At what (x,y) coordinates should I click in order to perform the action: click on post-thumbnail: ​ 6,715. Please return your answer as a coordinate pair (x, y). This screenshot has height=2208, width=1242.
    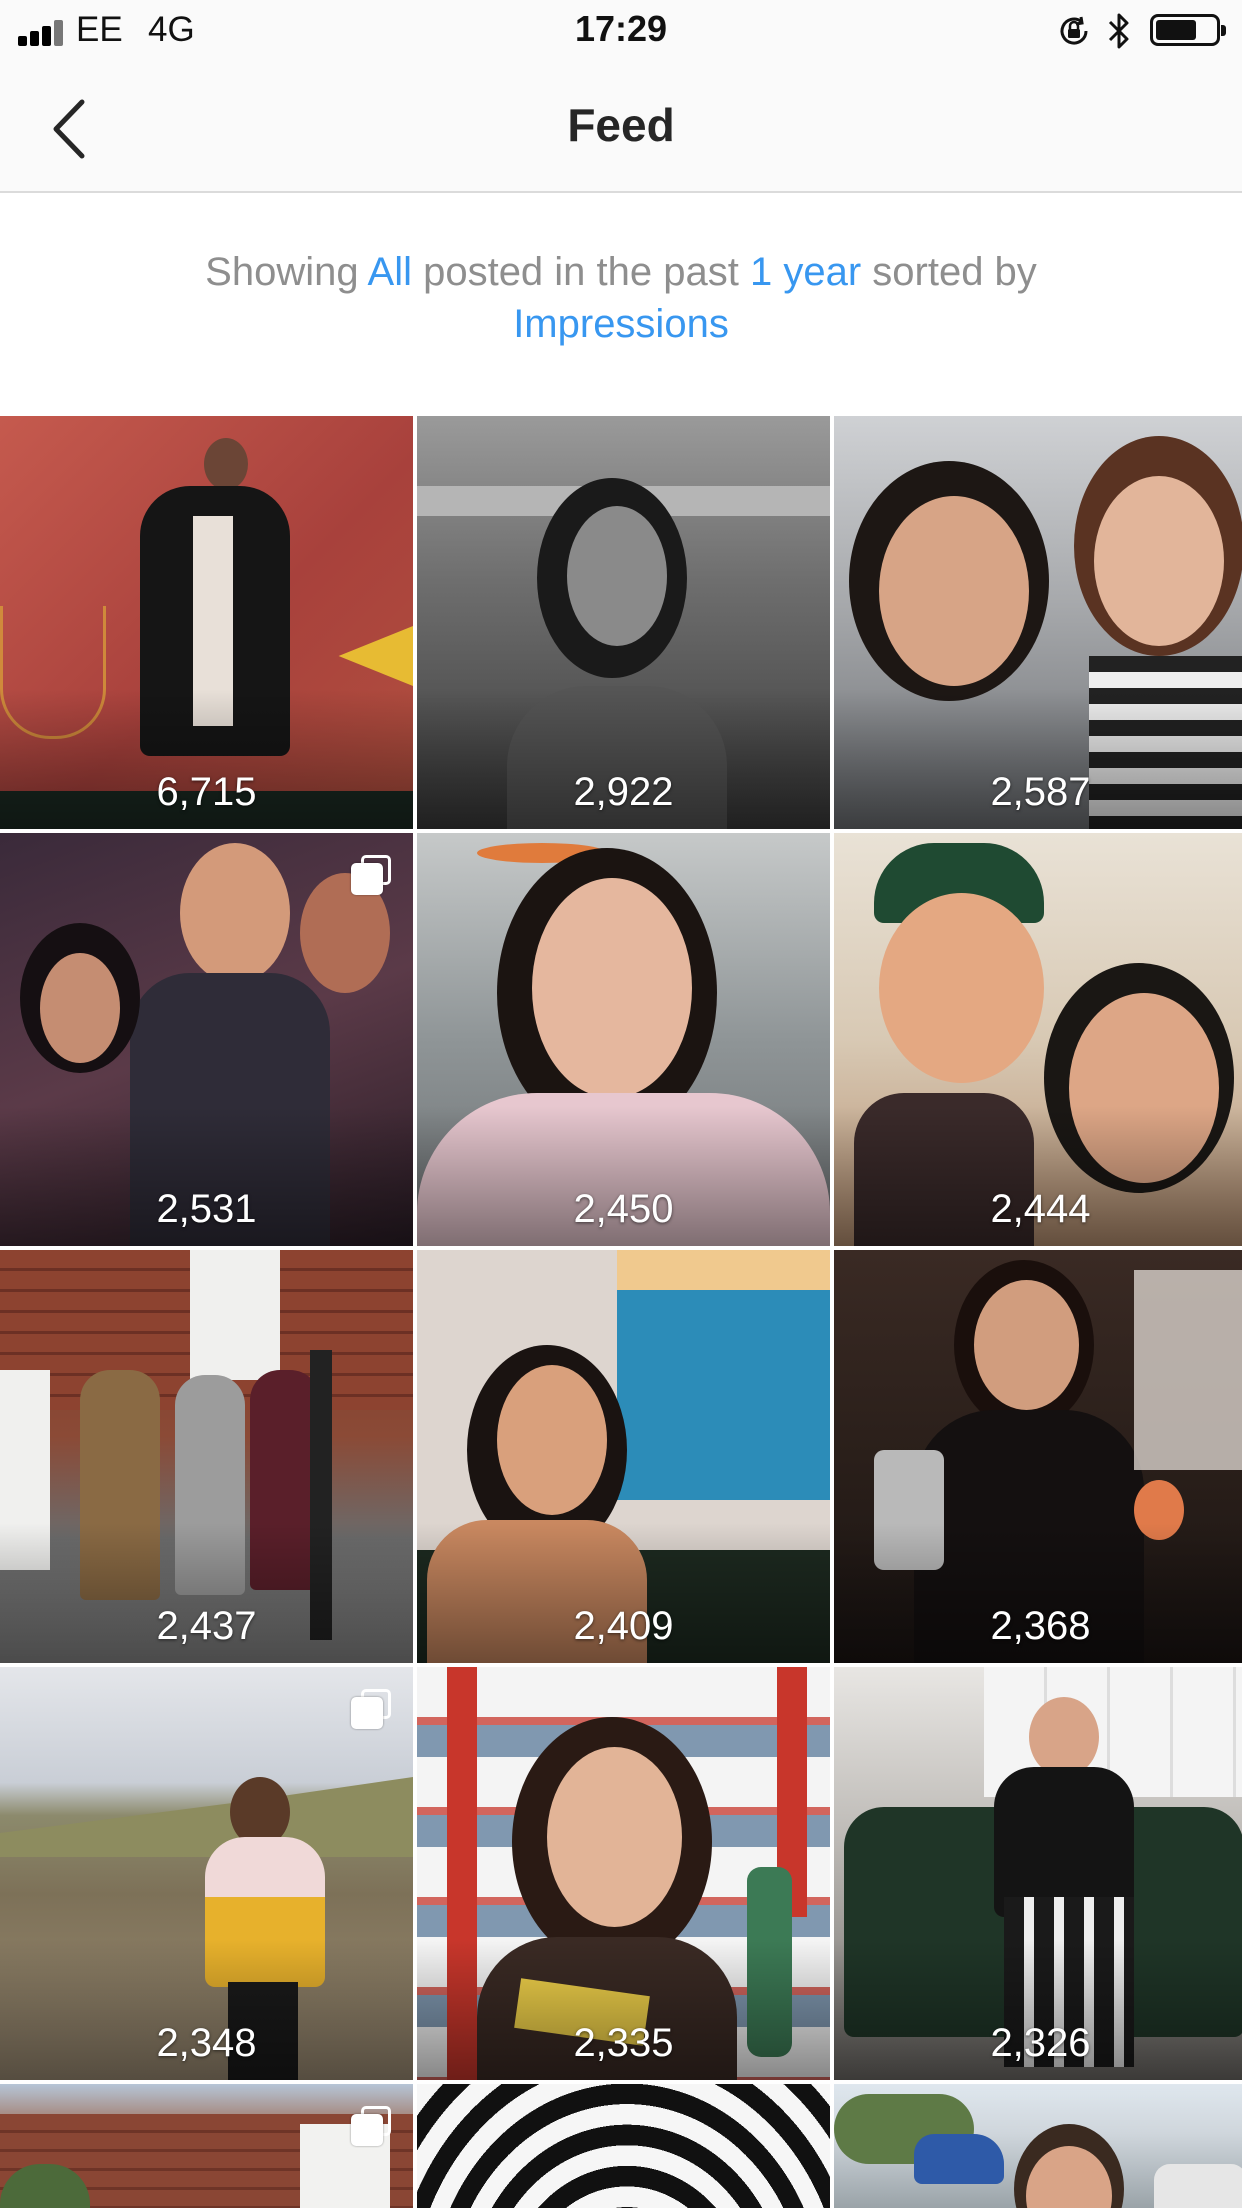
    Looking at the image, I should click on (206, 622).